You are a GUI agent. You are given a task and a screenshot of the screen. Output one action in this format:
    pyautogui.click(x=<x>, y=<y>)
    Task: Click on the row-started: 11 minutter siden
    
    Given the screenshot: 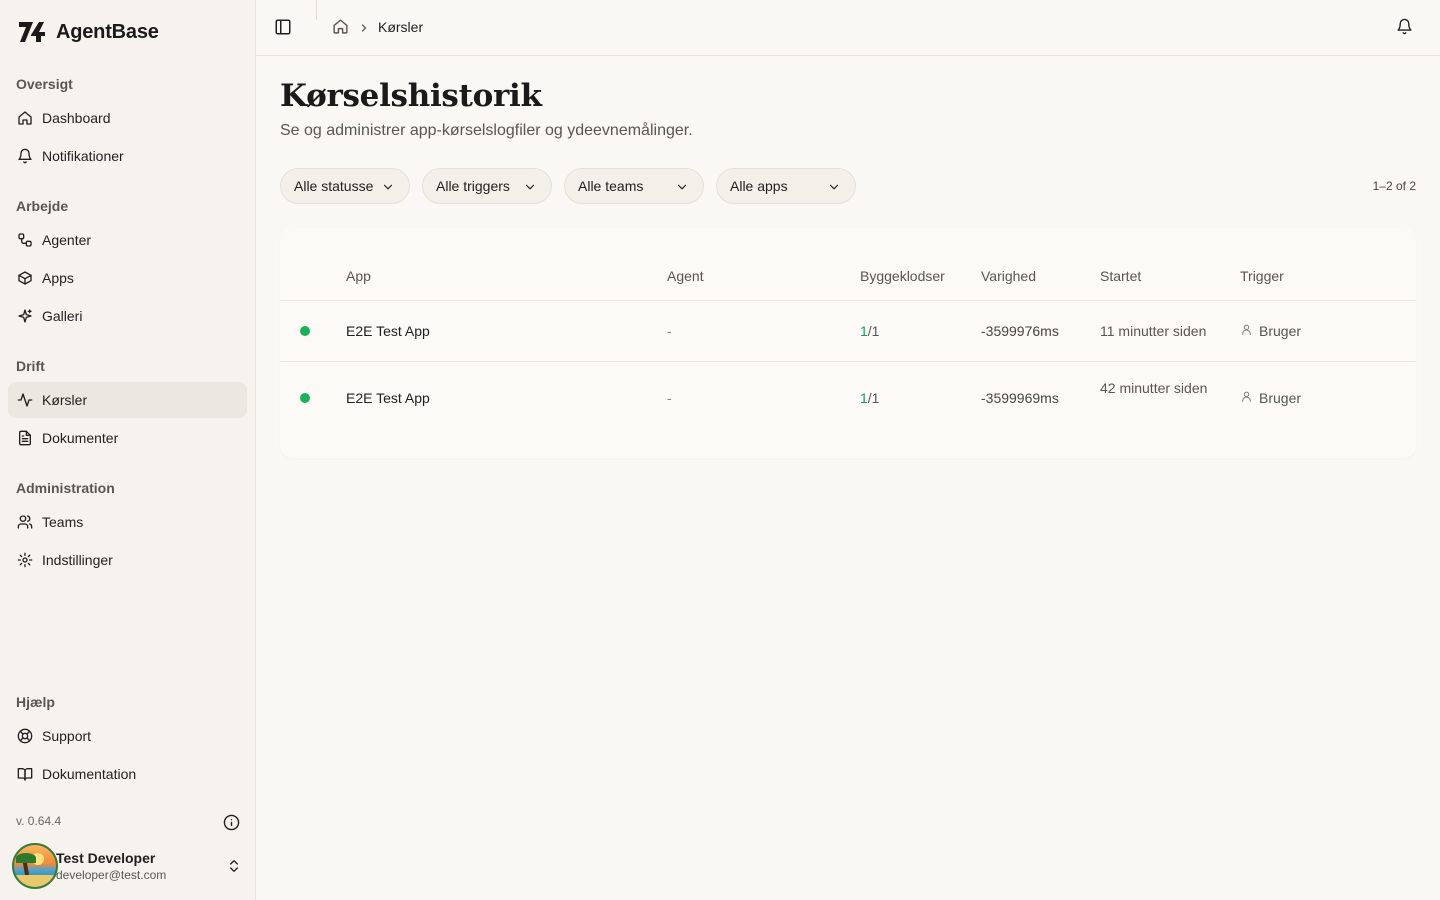 What is the action you would take?
    pyautogui.click(x=1153, y=331)
    